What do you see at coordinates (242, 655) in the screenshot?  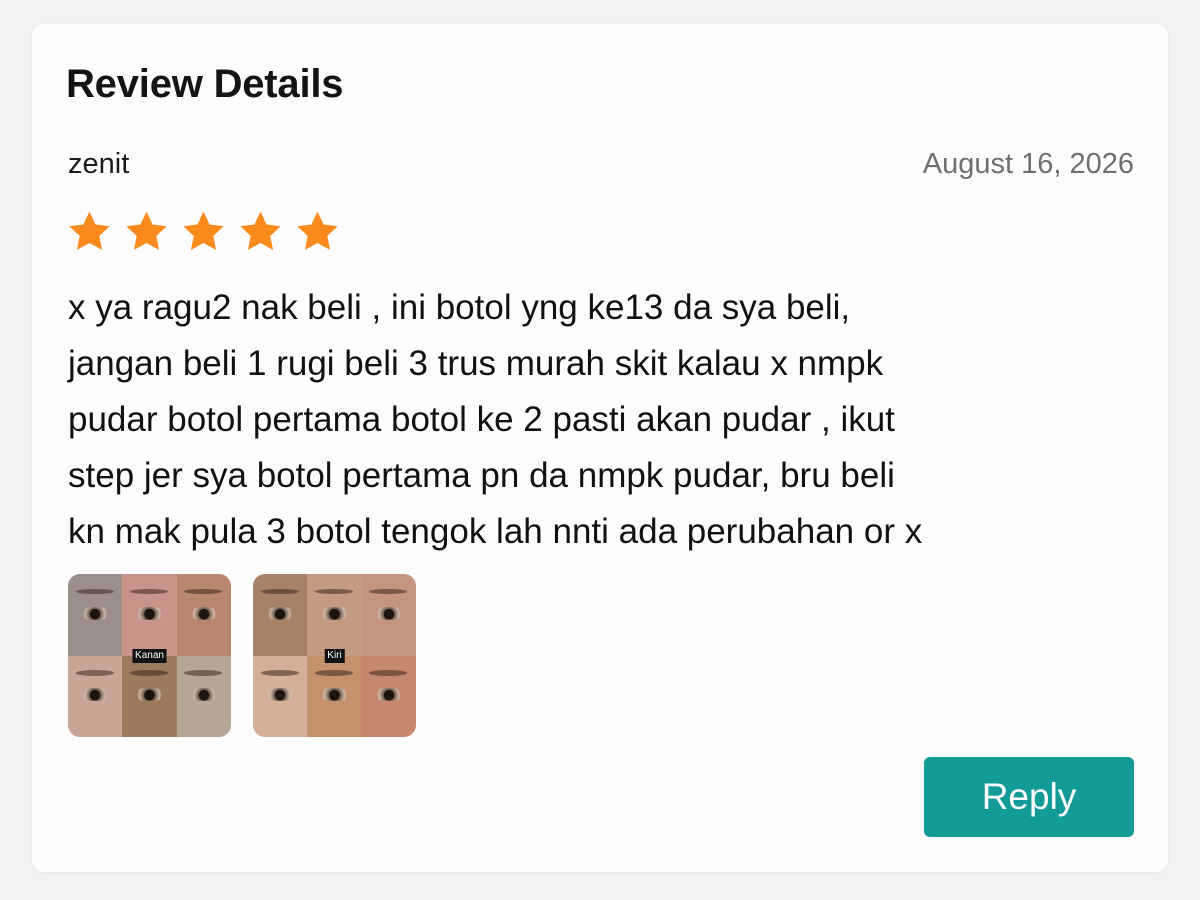 I see `review-photos: Kanan Kiri` at bounding box center [242, 655].